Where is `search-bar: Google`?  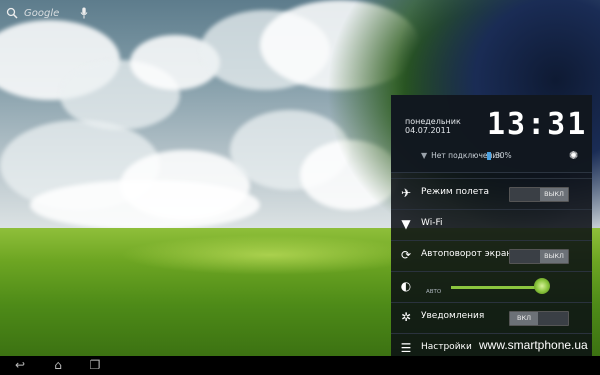 search-bar: Google is located at coordinates (32, 13).